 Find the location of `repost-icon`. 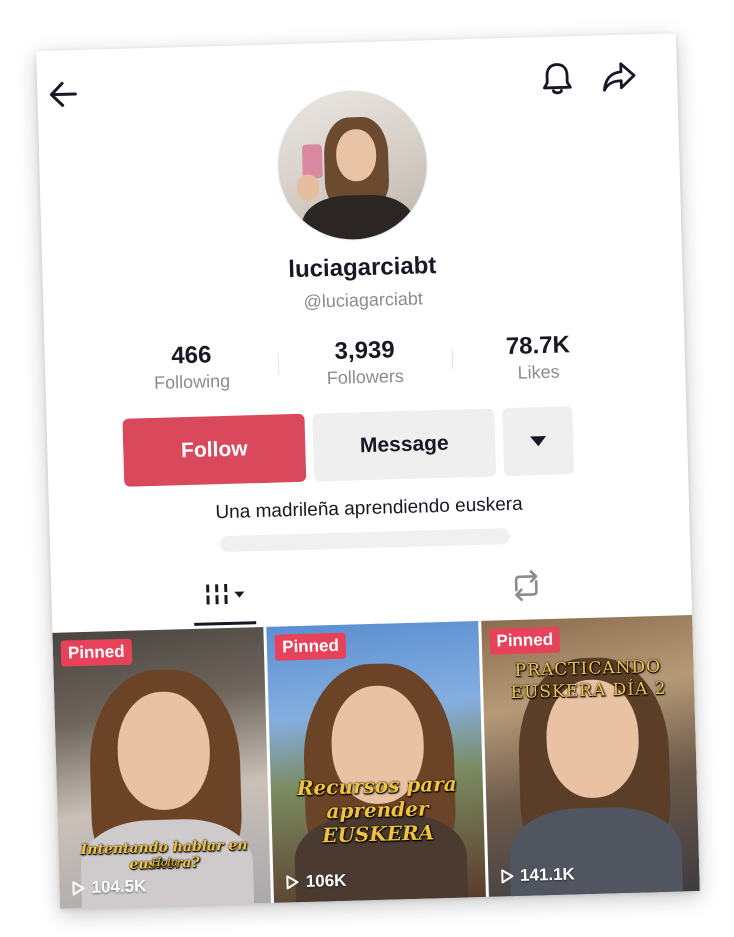

repost-icon is located at coordinates (526, 586).